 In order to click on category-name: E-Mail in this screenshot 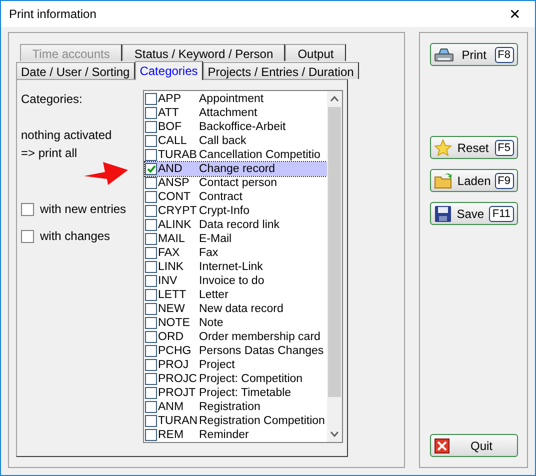, I will do `click(215, 239)`.